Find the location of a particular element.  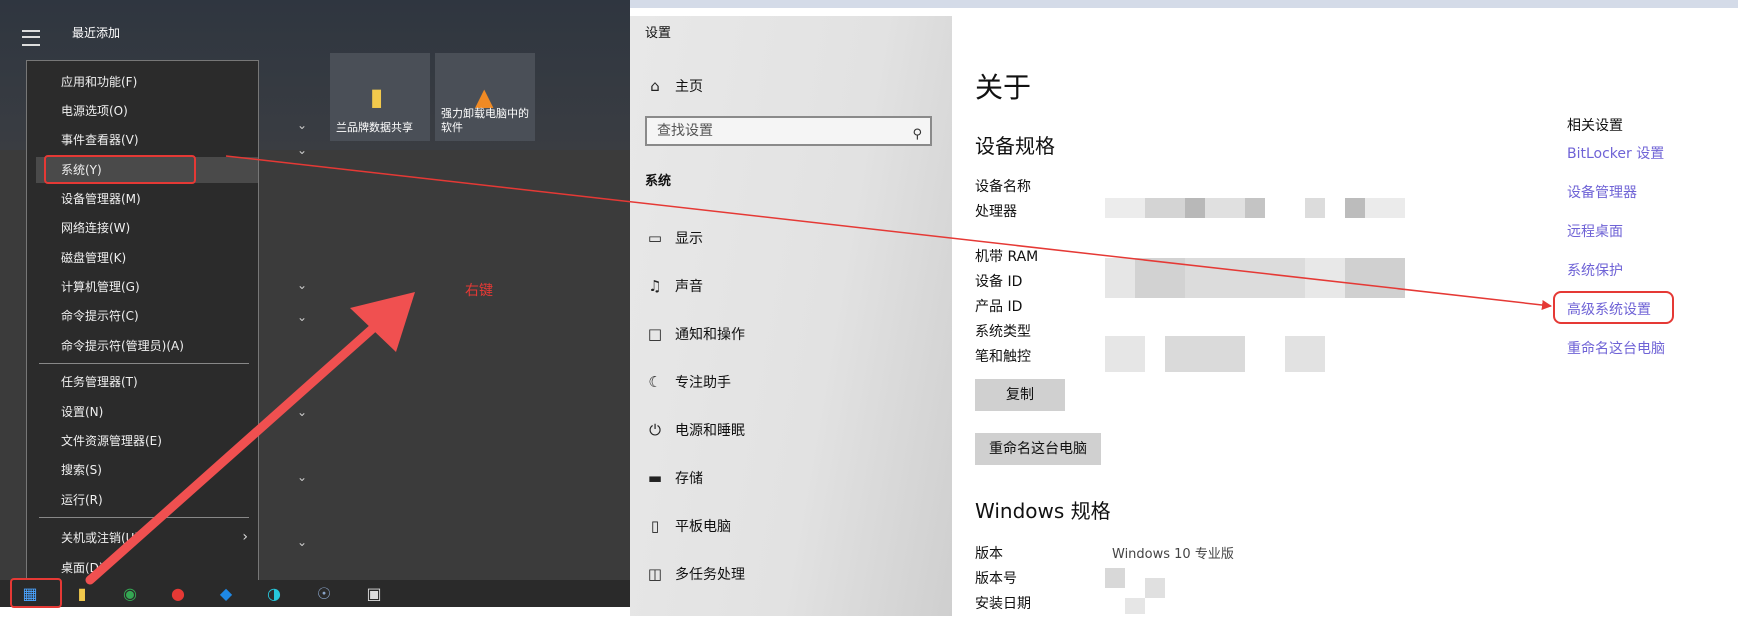

database-icon: ☉ is located at coordinates (324, 594).